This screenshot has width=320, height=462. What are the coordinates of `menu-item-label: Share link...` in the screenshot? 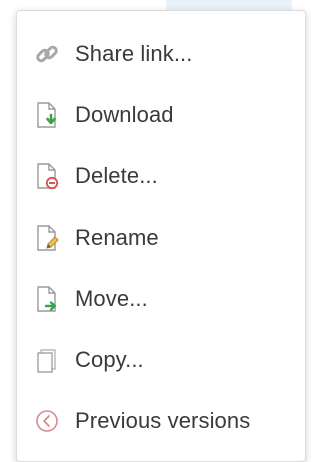 It's located at (134, 53).